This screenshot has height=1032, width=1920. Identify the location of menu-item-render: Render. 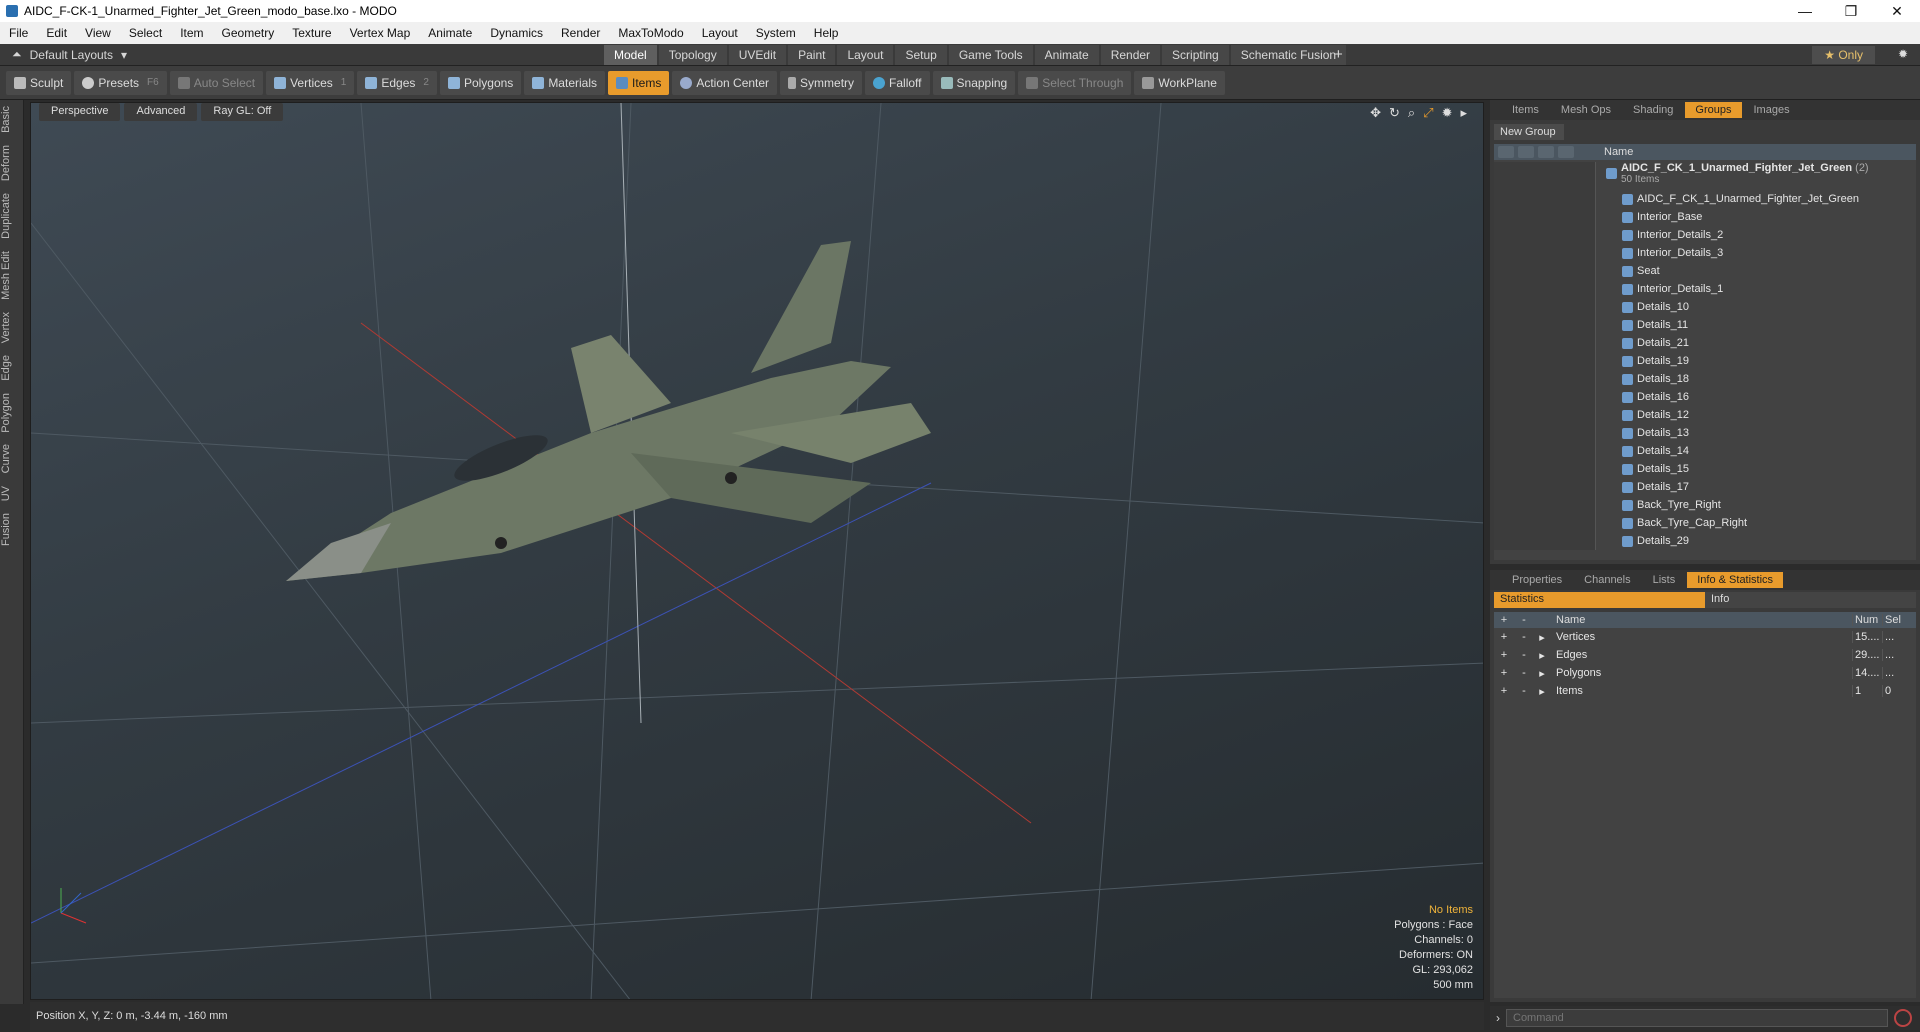
(580, 33).